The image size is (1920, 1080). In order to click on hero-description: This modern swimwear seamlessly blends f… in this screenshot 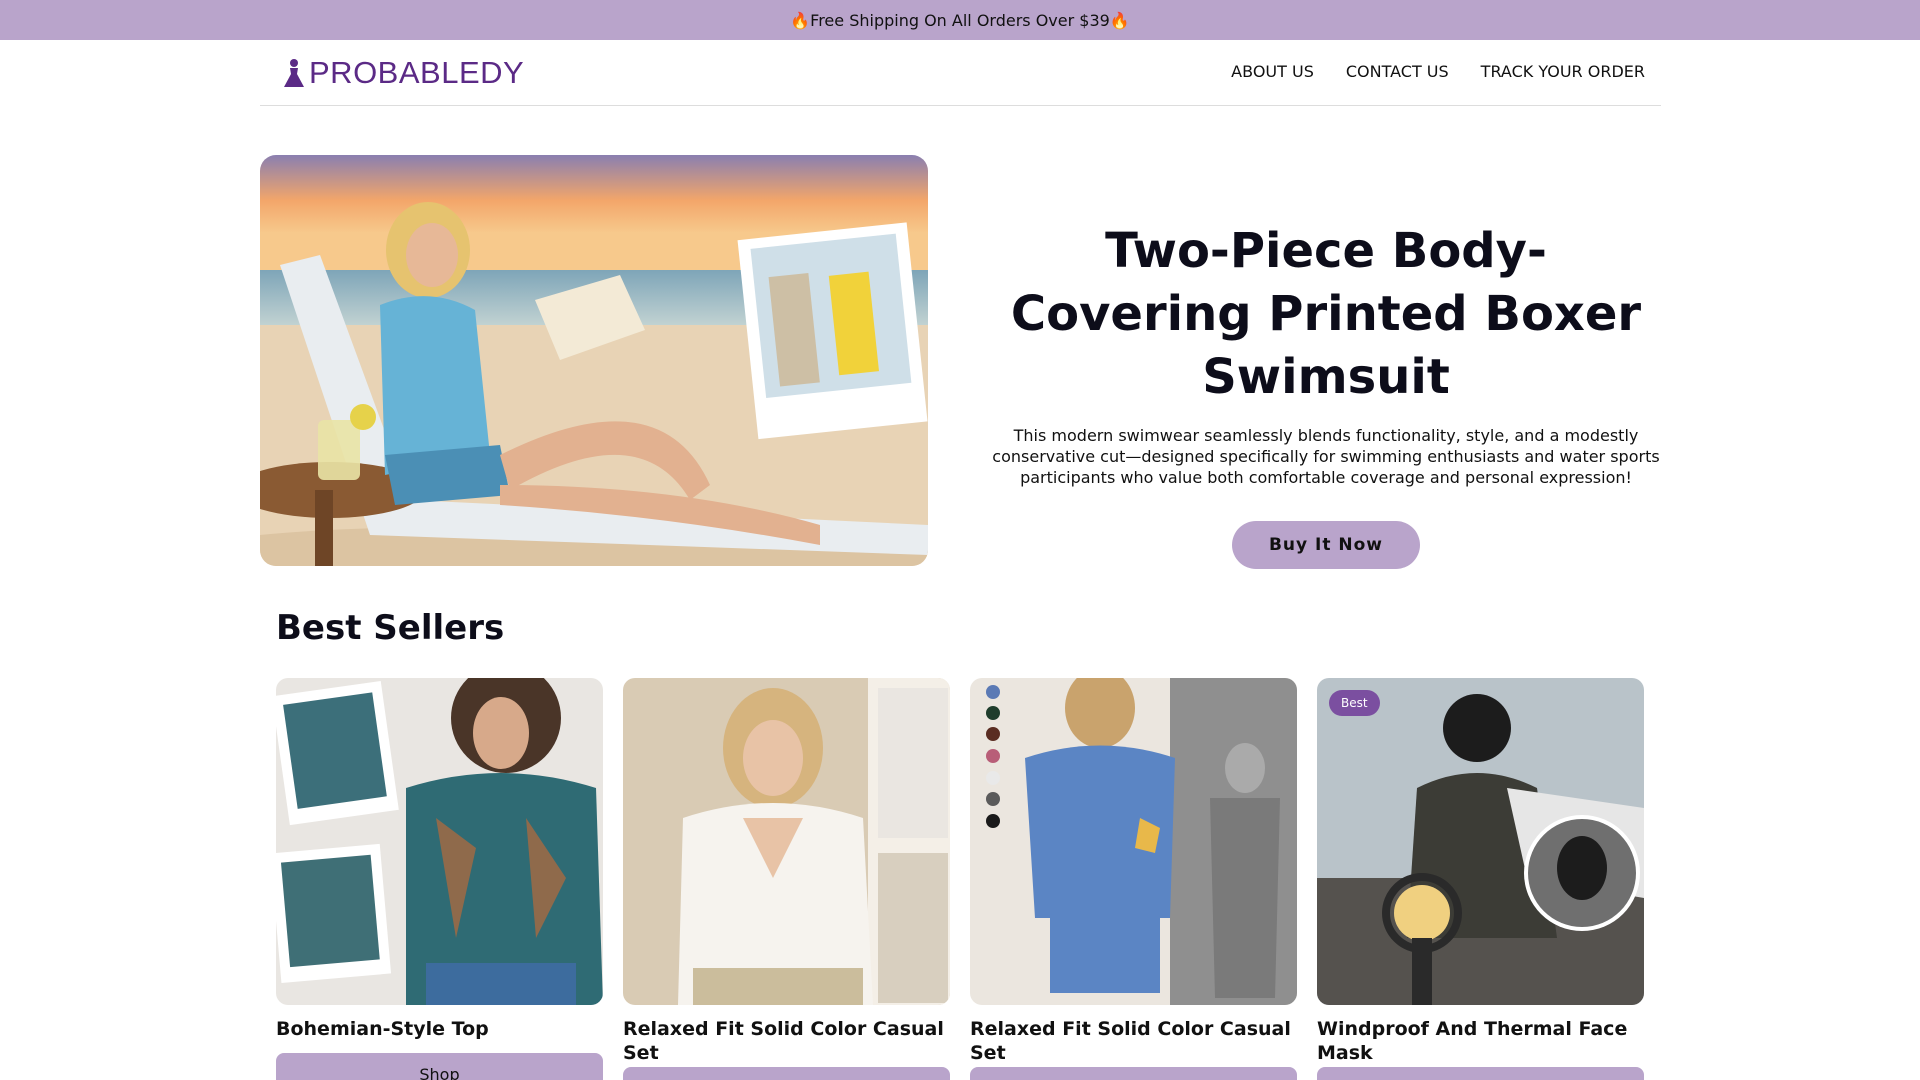, I will do `click(1326, 456)`.